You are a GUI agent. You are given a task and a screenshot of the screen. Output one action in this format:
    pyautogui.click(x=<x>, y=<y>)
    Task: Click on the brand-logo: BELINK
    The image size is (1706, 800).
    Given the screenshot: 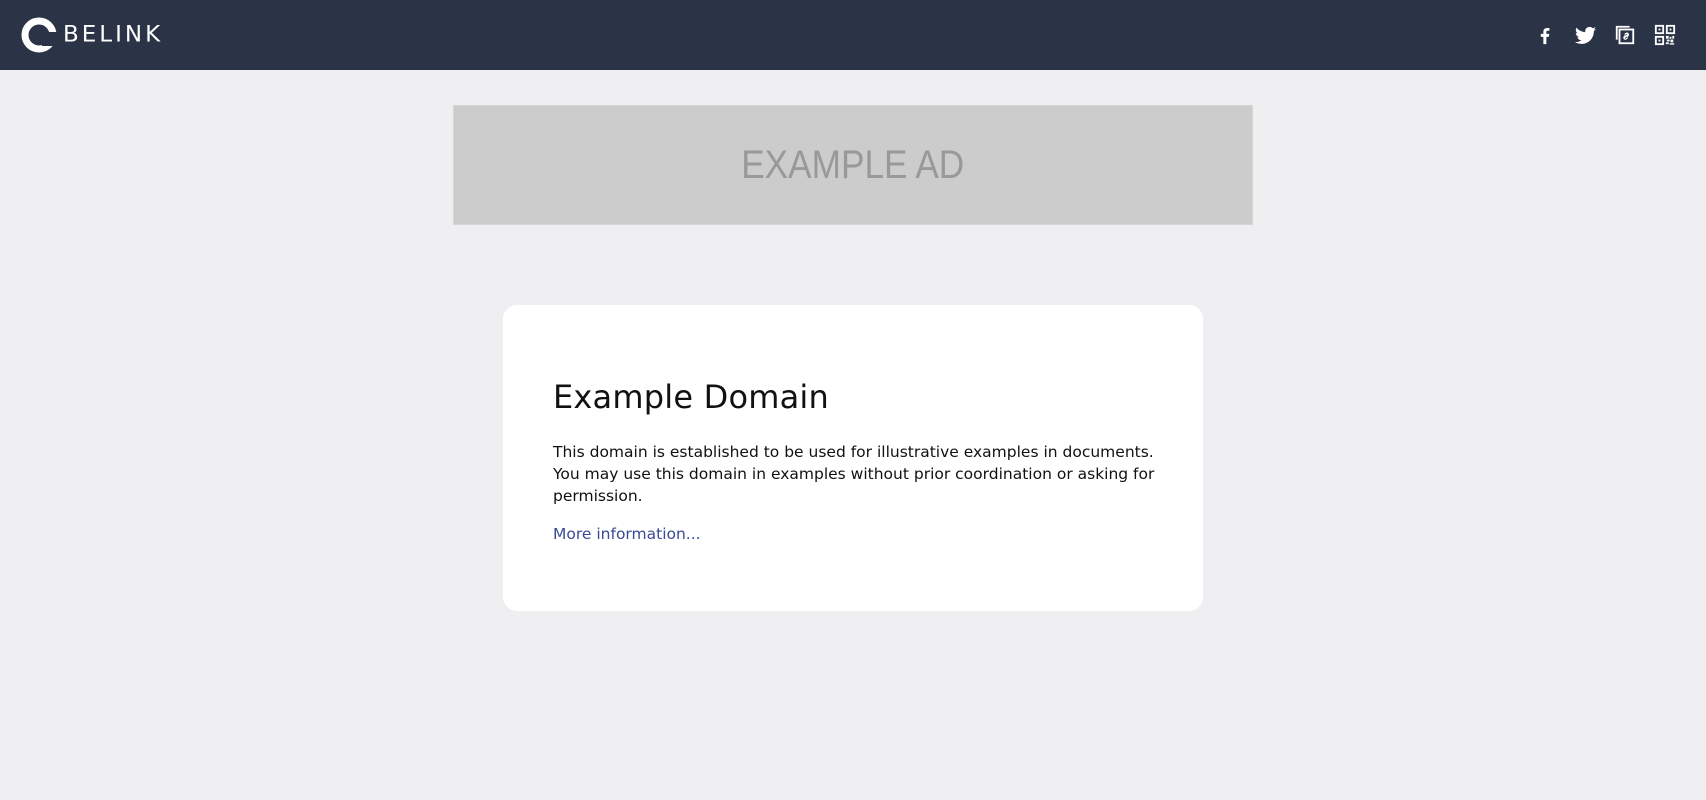 What is the action you would take?
    pyautogui.click(x=91, y=35)
    